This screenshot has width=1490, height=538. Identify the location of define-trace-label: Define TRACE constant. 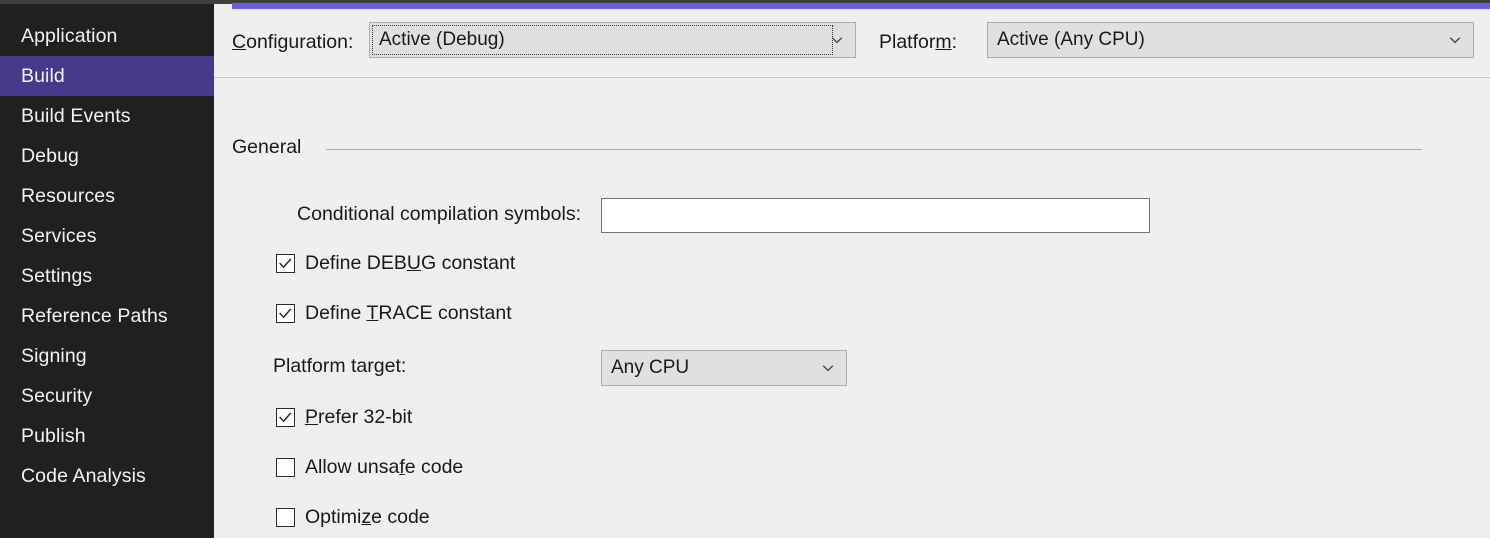
(408, 312).